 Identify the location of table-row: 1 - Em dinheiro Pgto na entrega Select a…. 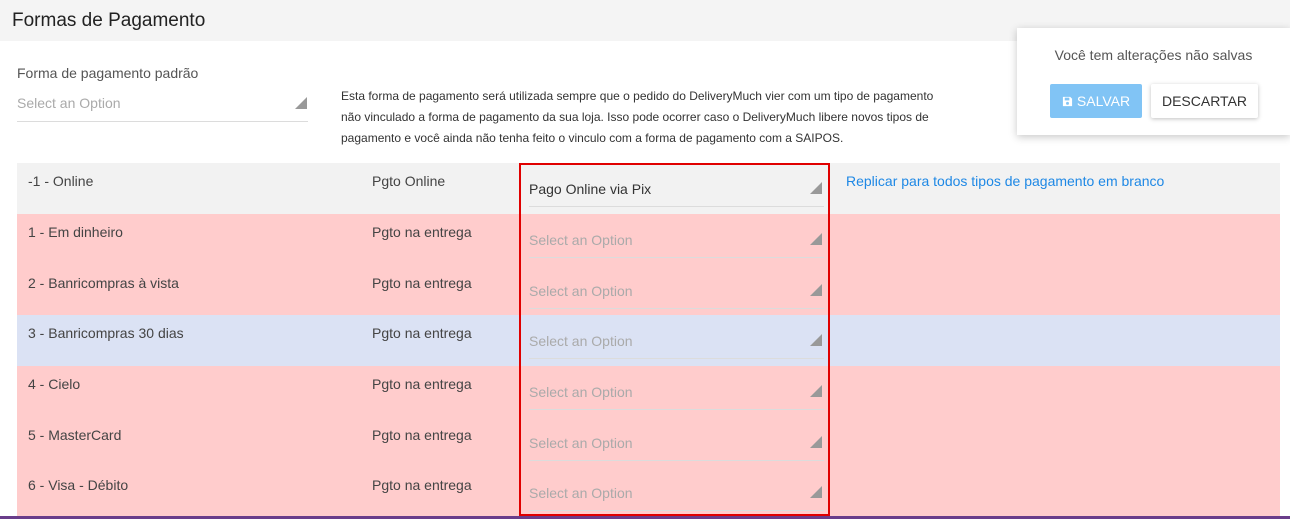
(648, 239).